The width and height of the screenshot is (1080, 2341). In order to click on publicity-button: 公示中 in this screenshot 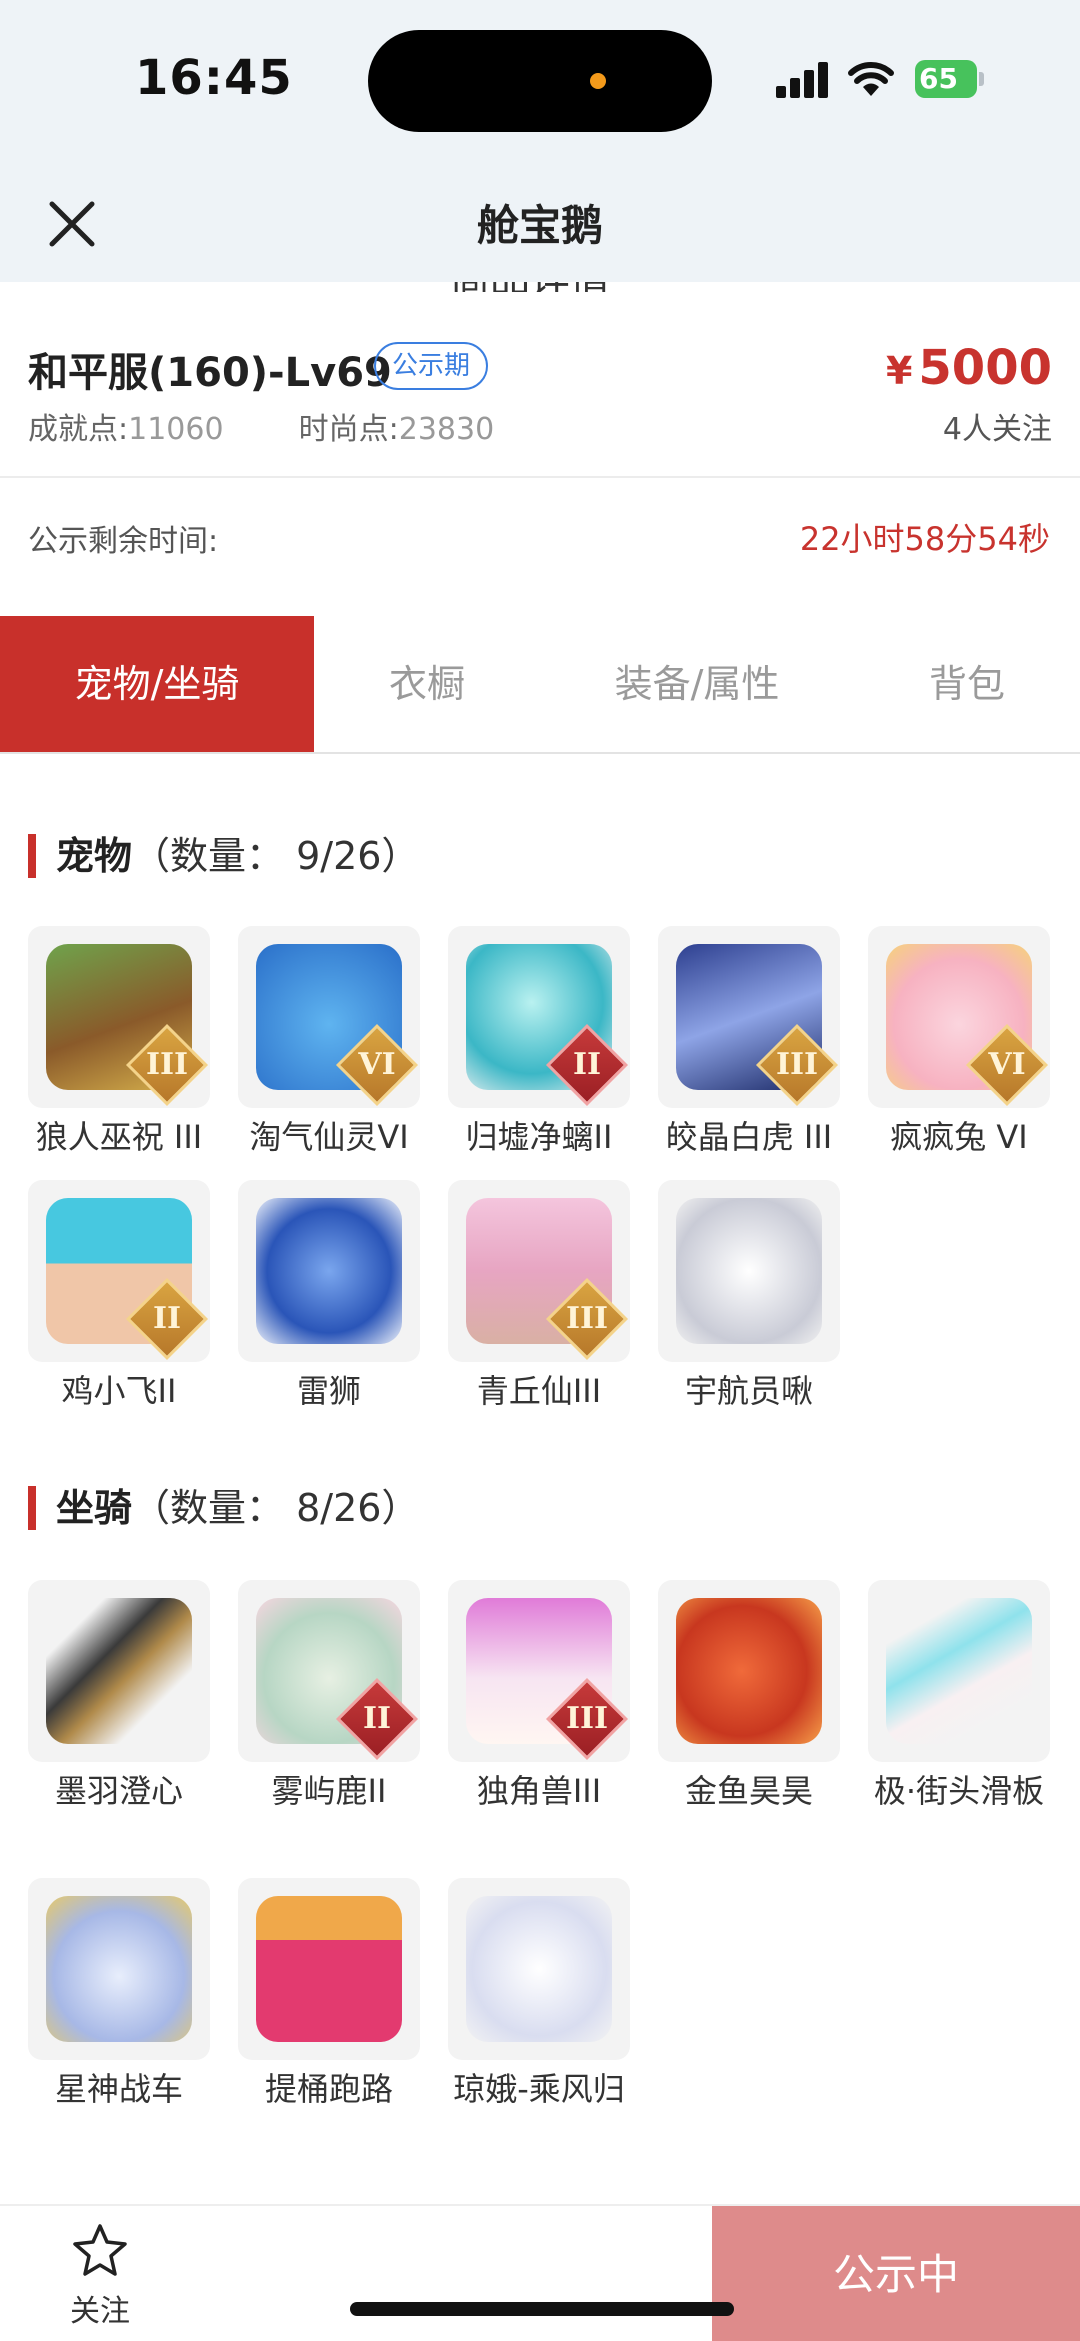, I will do `click(896, 2273)`.